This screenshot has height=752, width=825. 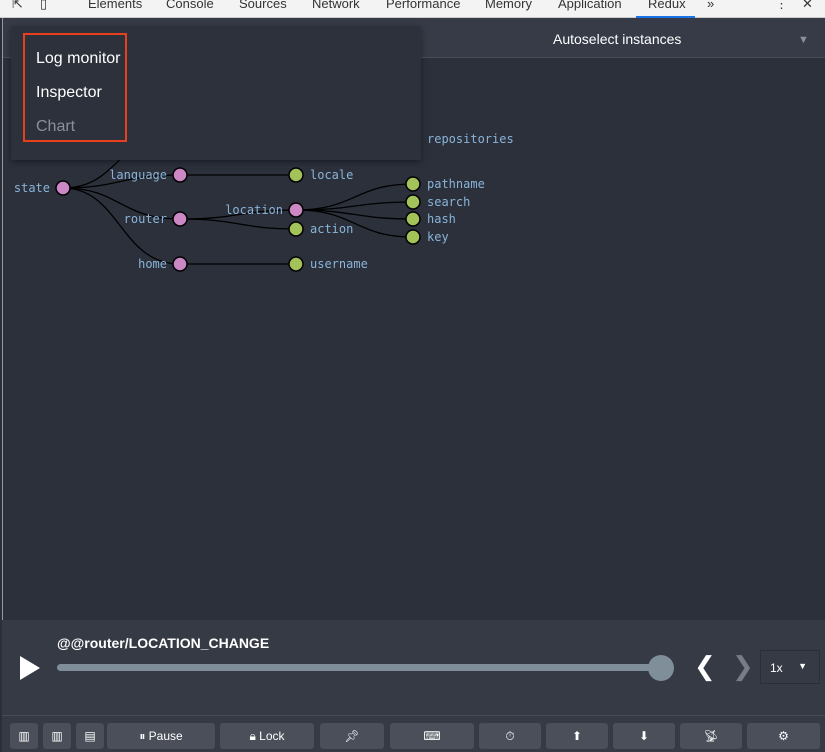 I want to click on export-button: ⬆, so click(x=577, y=736).